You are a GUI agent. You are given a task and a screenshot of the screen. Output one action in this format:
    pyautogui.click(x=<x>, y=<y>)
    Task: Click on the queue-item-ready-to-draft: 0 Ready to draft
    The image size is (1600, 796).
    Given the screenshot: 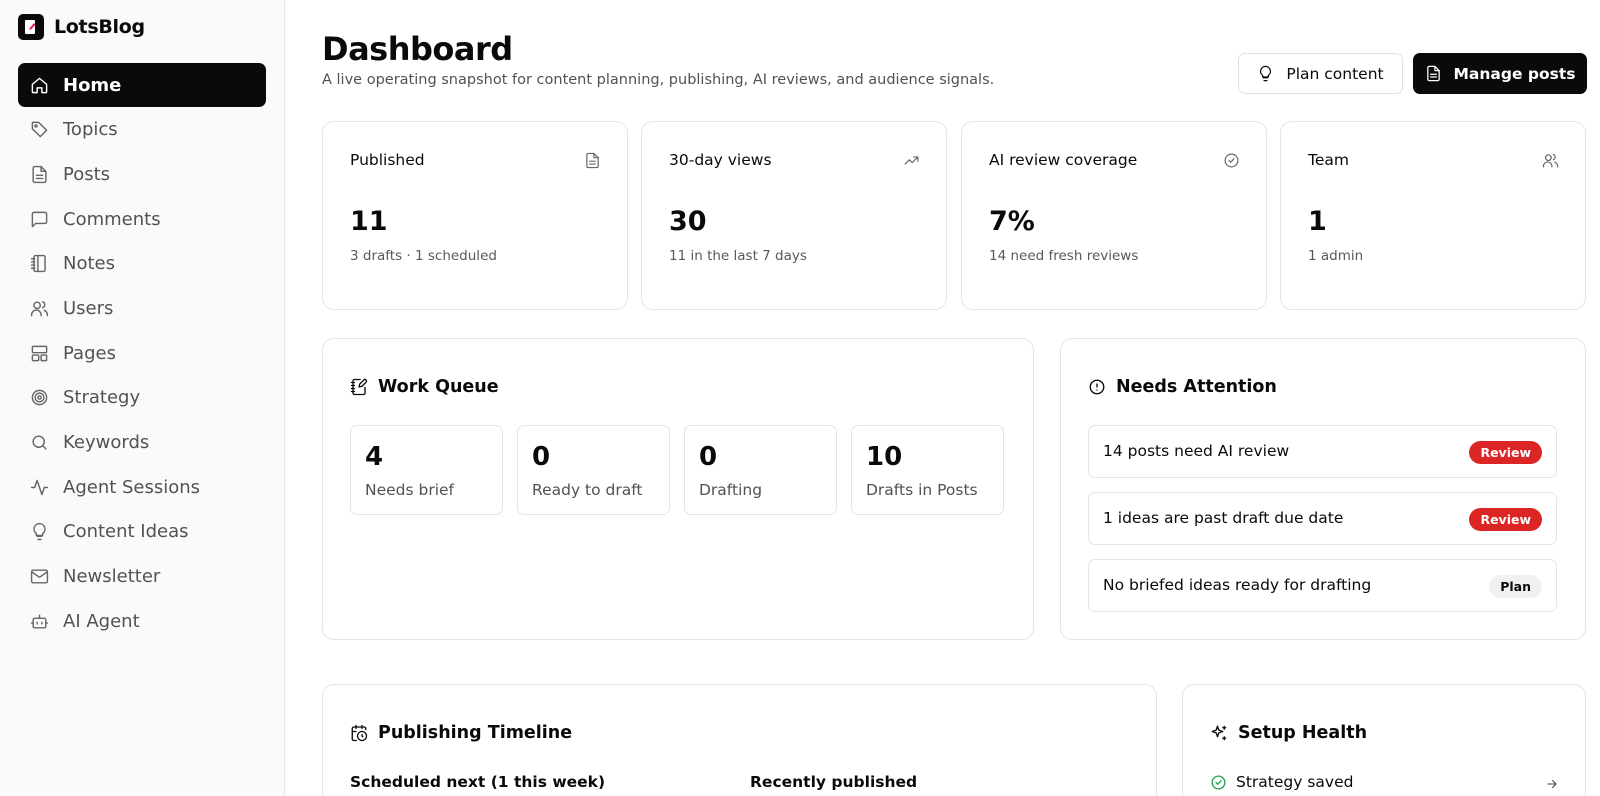 What is the action you would take?
    pyautogui.click(x=593, y=470)
    